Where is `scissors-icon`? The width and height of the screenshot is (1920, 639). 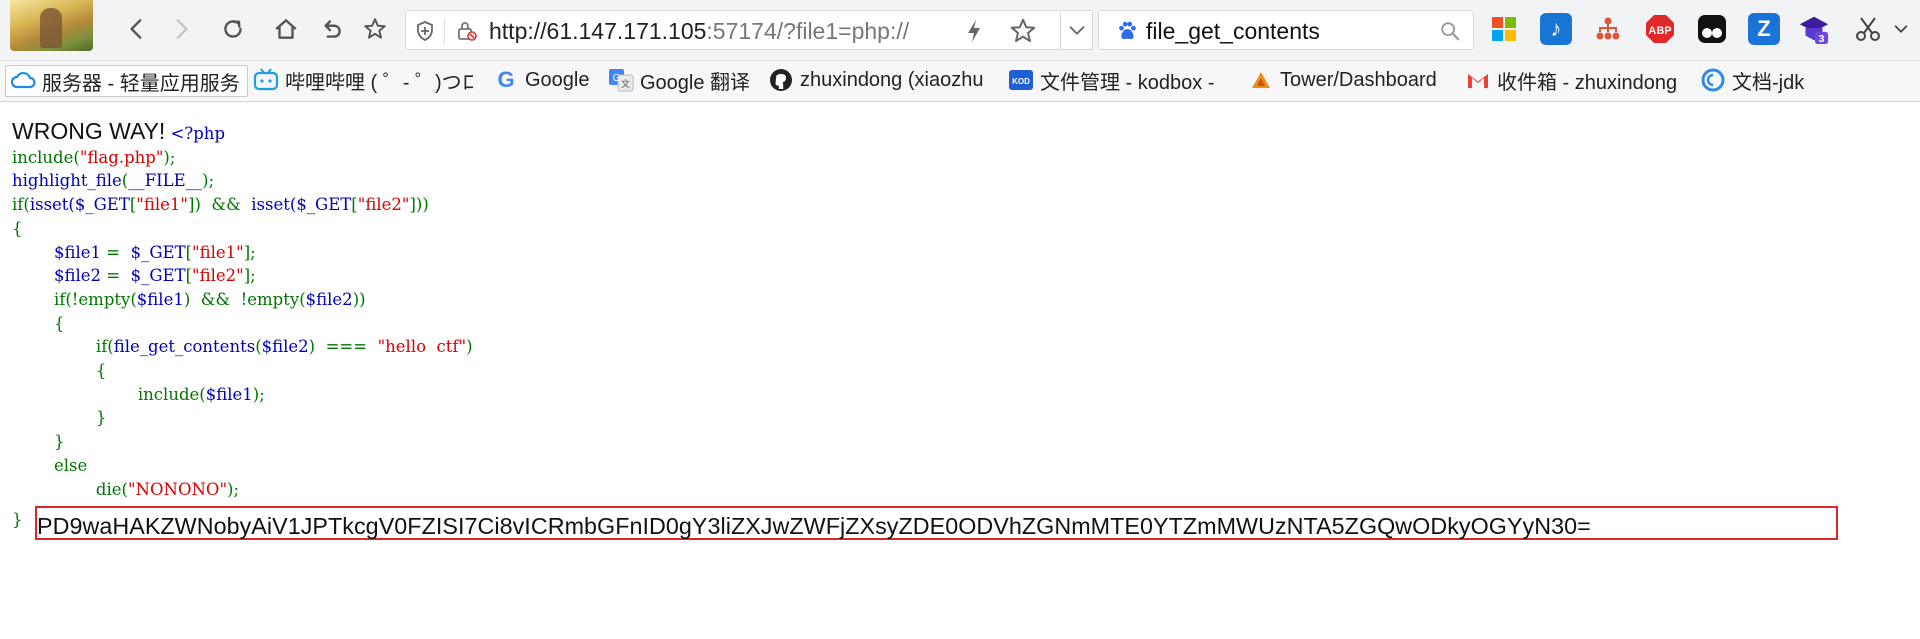
scissors-icon is located at coordinates (1868, 29).